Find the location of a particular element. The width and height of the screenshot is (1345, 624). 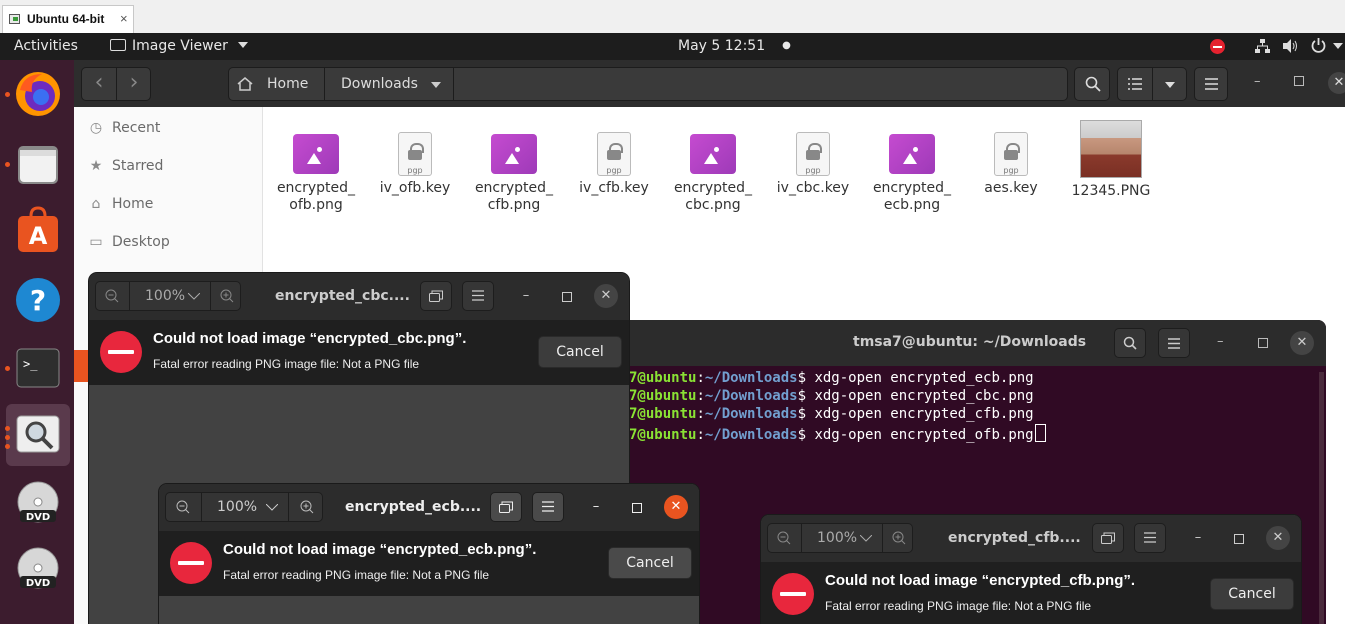

network-icon is located at coordinates (1262, 46).